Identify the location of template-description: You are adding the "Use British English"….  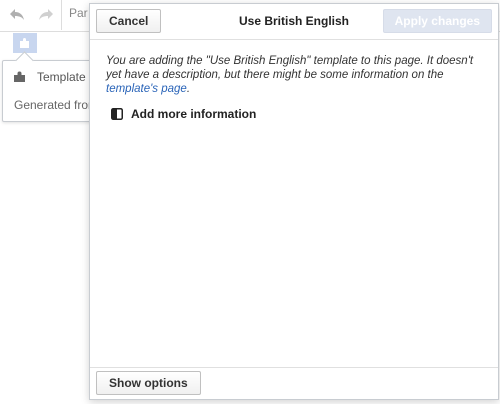
(296, 75).